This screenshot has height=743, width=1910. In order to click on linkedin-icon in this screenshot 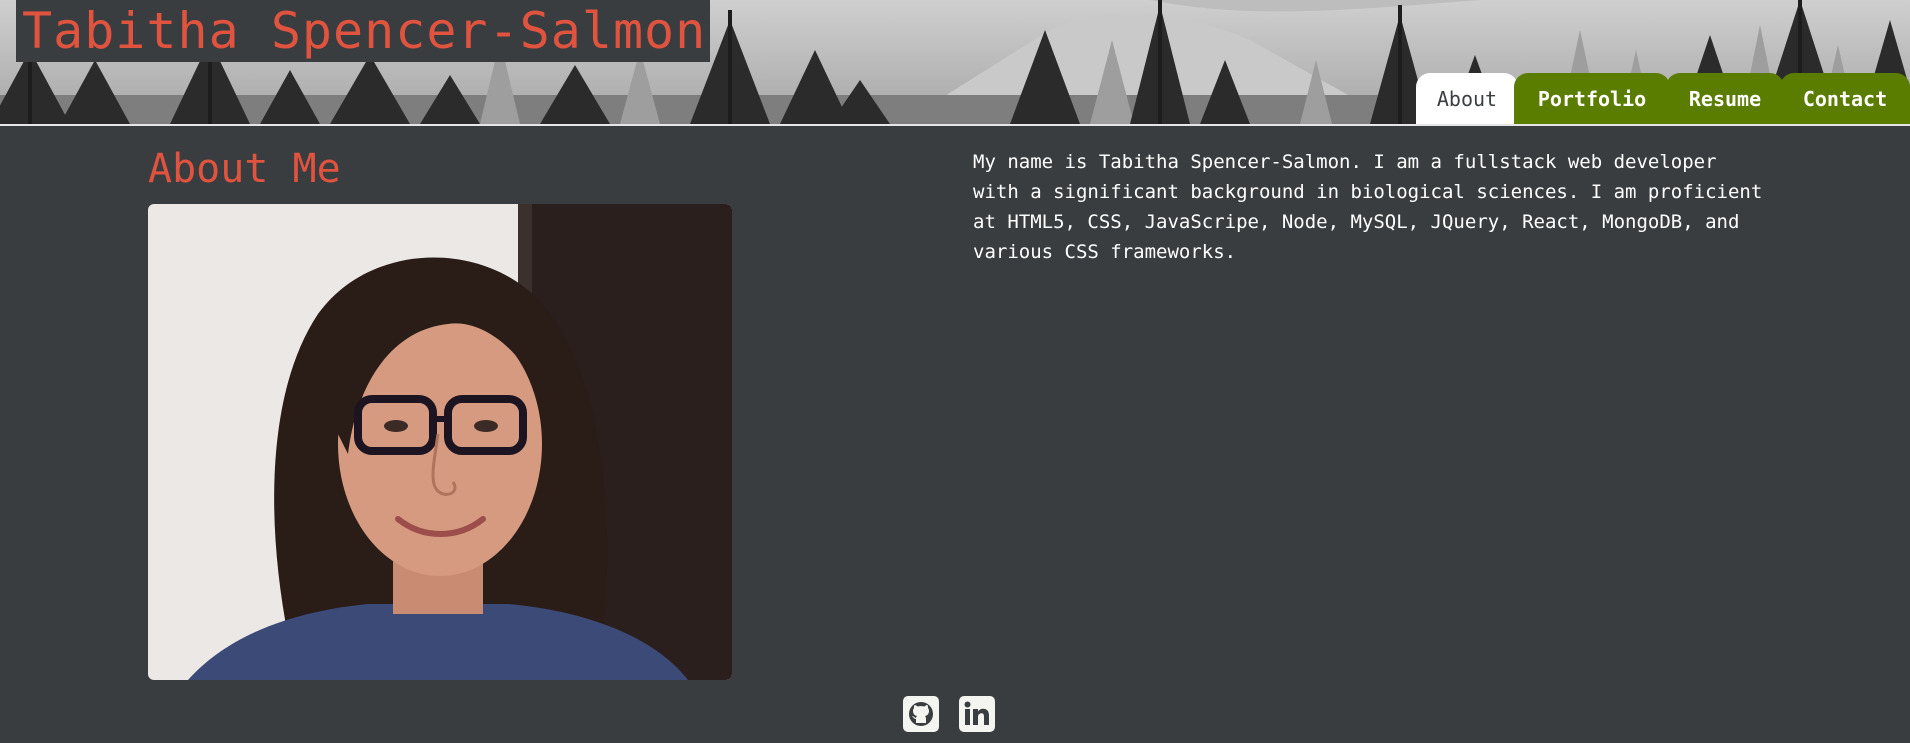, I will do `click(977, 714)`.